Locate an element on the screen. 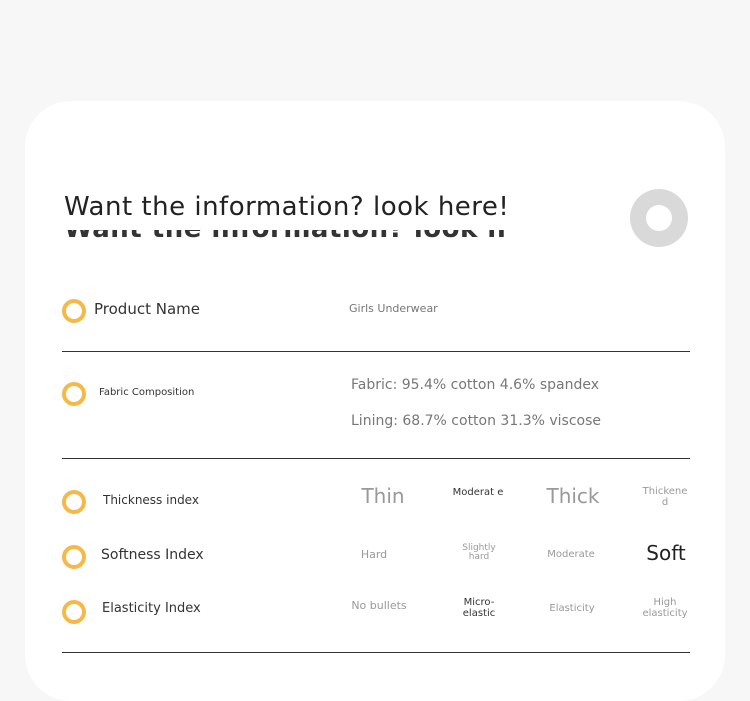  softness-option-hard: Hard is located at coordinates (374, 554).